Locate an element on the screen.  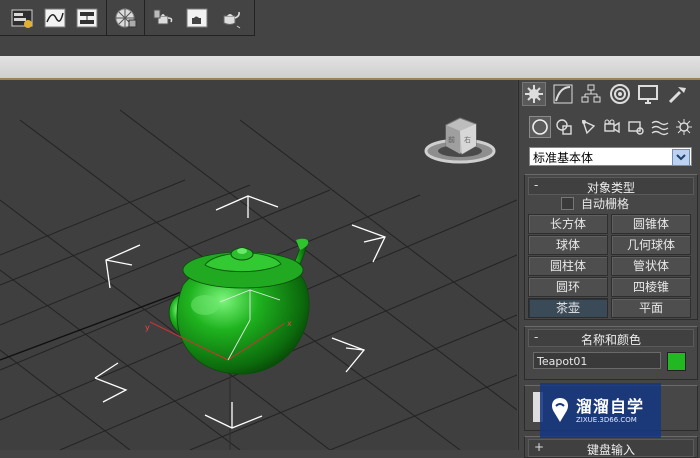
rendered-frame-window-icon is located at coordinates (197, 18).